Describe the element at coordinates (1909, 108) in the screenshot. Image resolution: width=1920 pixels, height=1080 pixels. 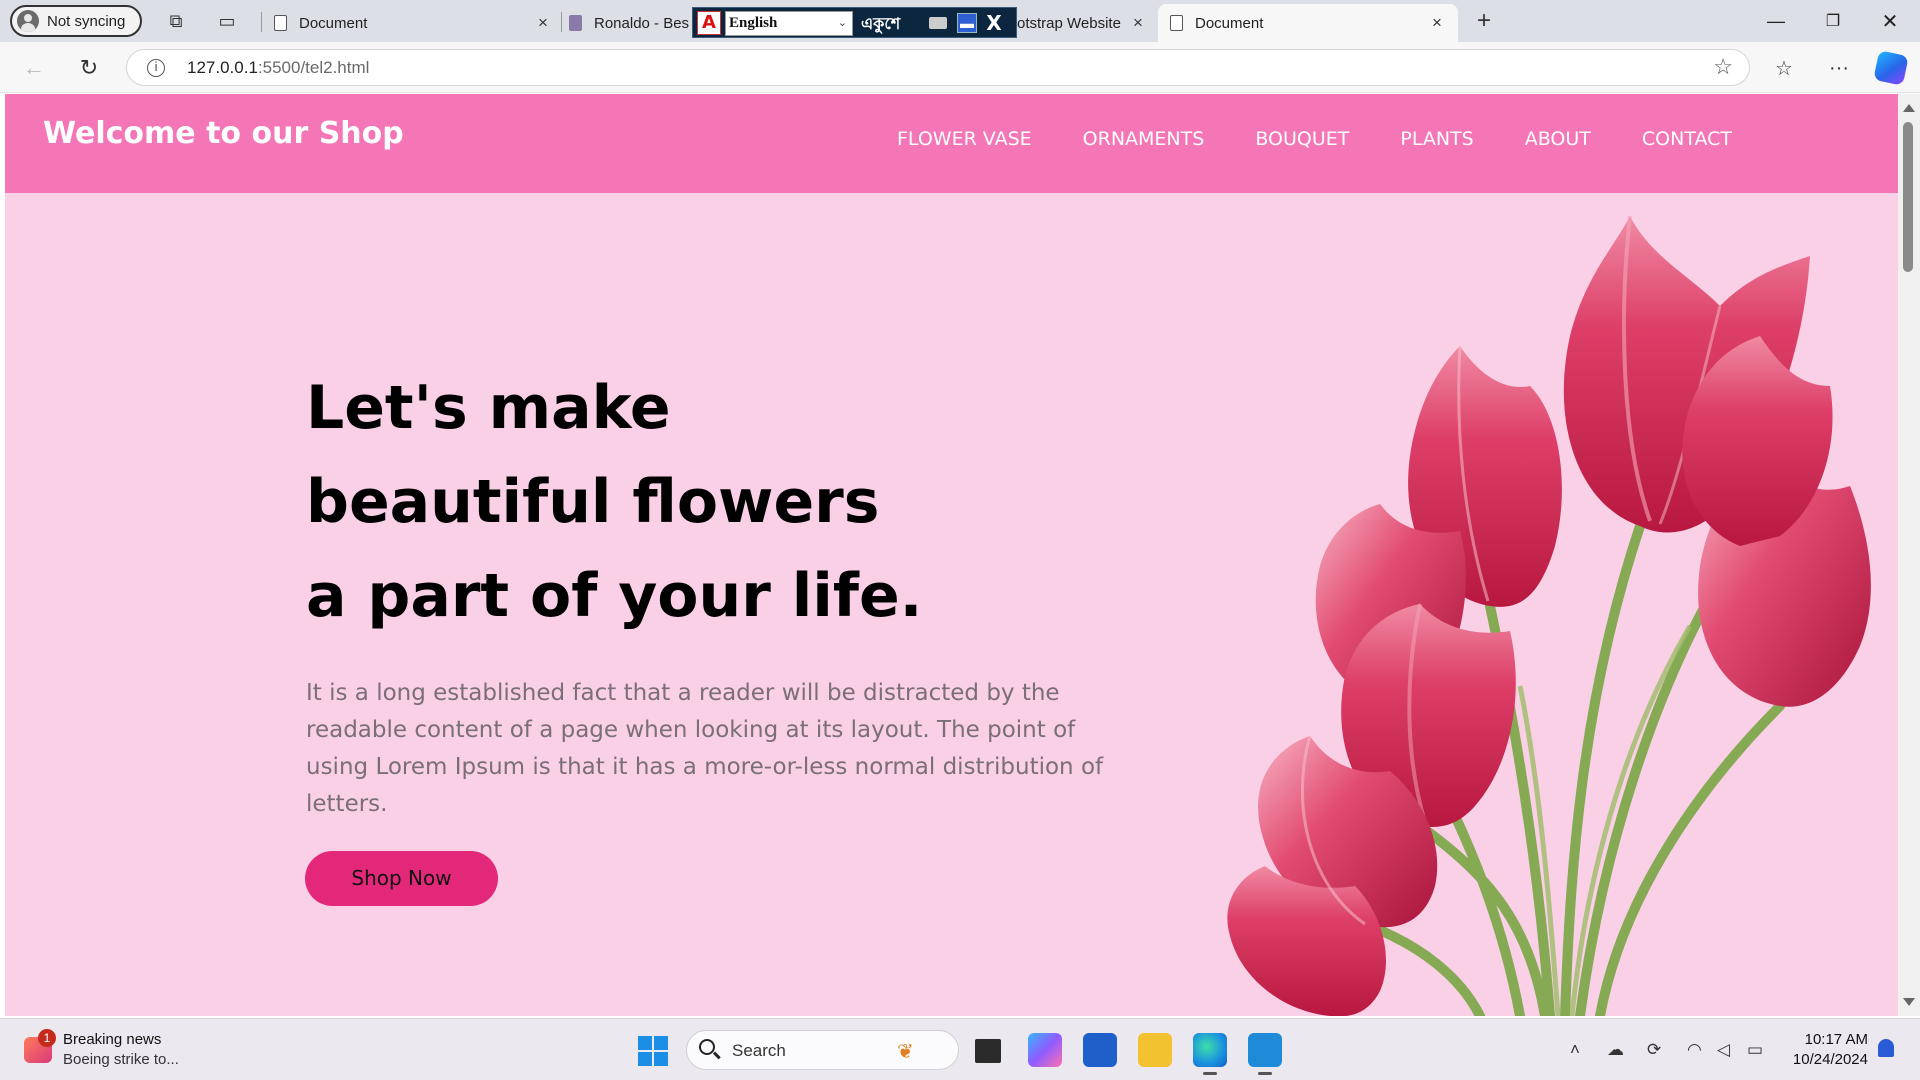
I see `scroll-up-icon` at that location.